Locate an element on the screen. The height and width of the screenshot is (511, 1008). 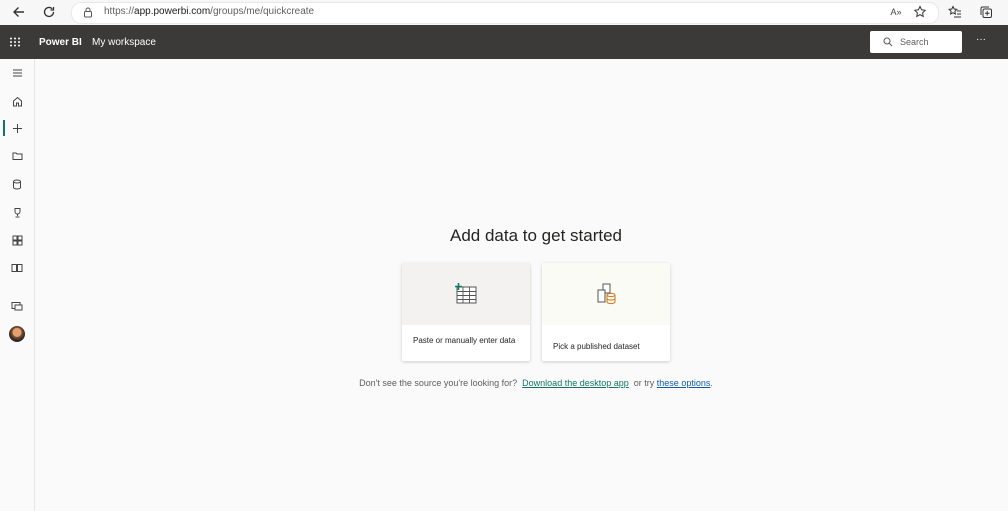
more-options-button: ··· is located at coordinates (981, 39).